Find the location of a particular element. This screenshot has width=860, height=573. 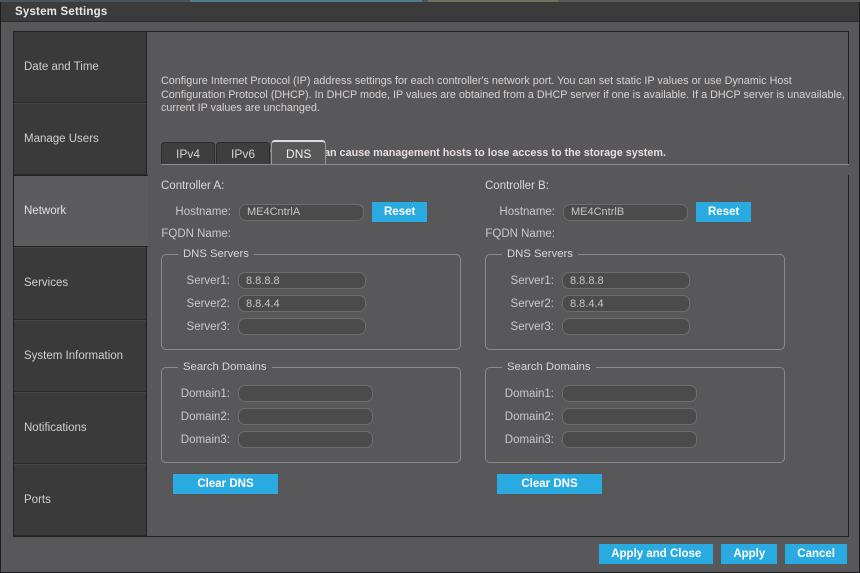

controller-a-dns-server3-input is located at coordinates (302, 326).